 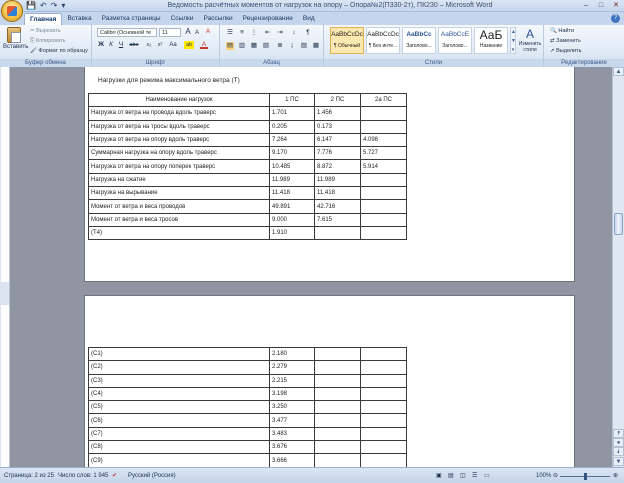 What do you see at coordinates (292, 113) in the screenshot?
I see `table-cell: 1.701` at bounding box center [292, 113].